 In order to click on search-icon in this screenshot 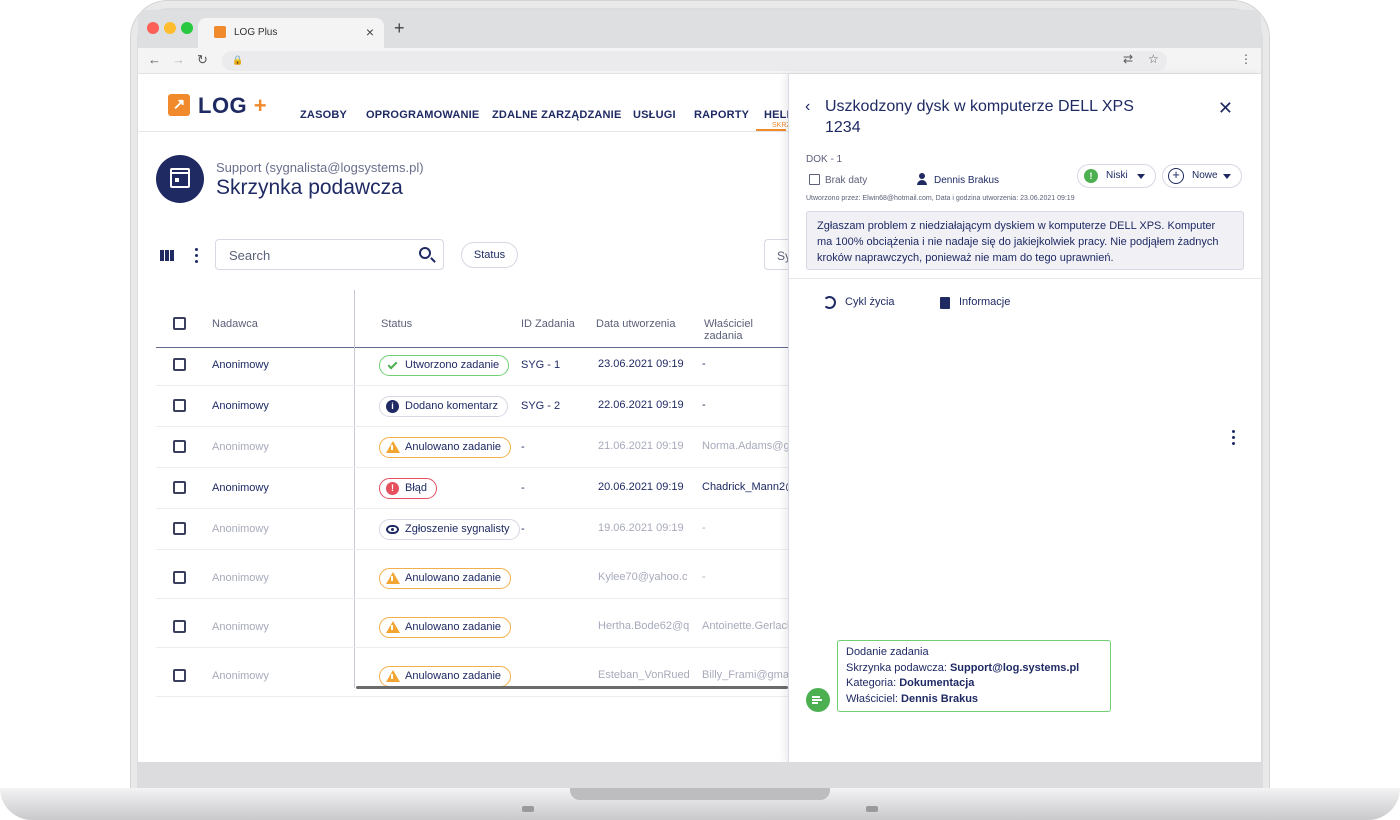, I will do `click(425, 253)`.